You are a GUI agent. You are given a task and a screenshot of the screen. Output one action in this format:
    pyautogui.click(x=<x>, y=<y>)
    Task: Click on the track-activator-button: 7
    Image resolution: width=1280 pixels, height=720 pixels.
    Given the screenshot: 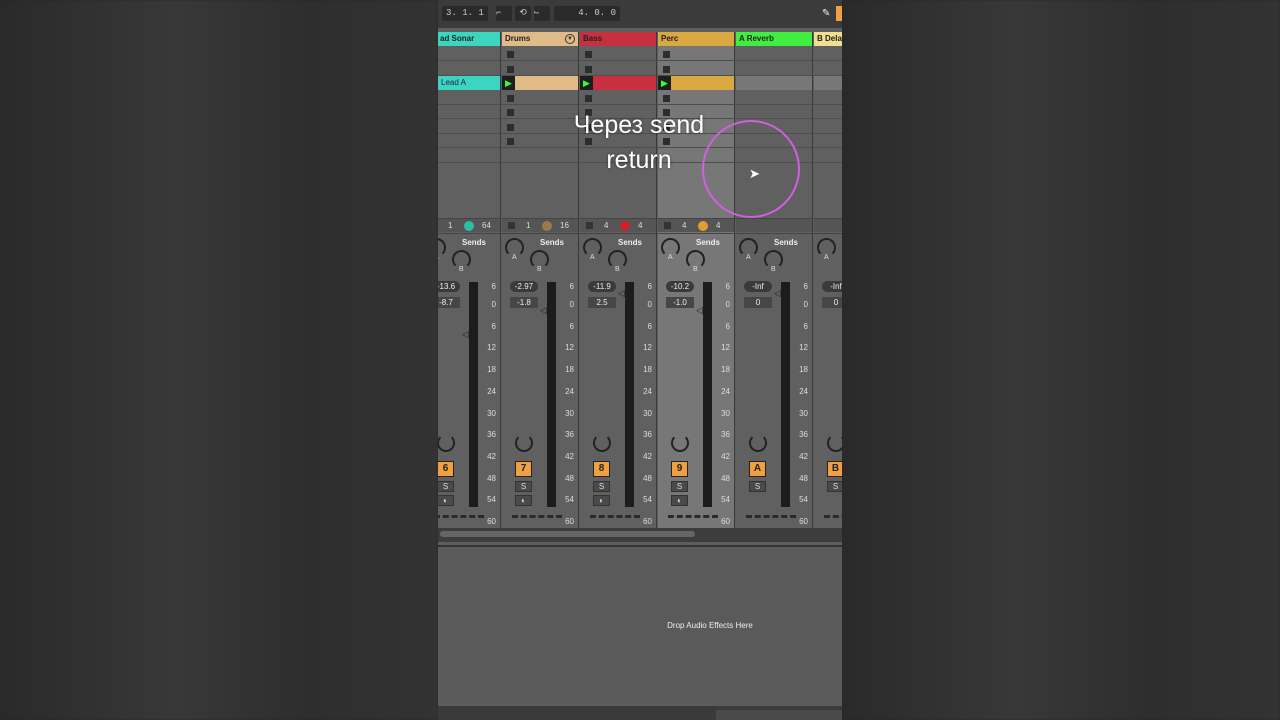 What is the action you would take?
    pyautogui.click(x=523, y=469)
    